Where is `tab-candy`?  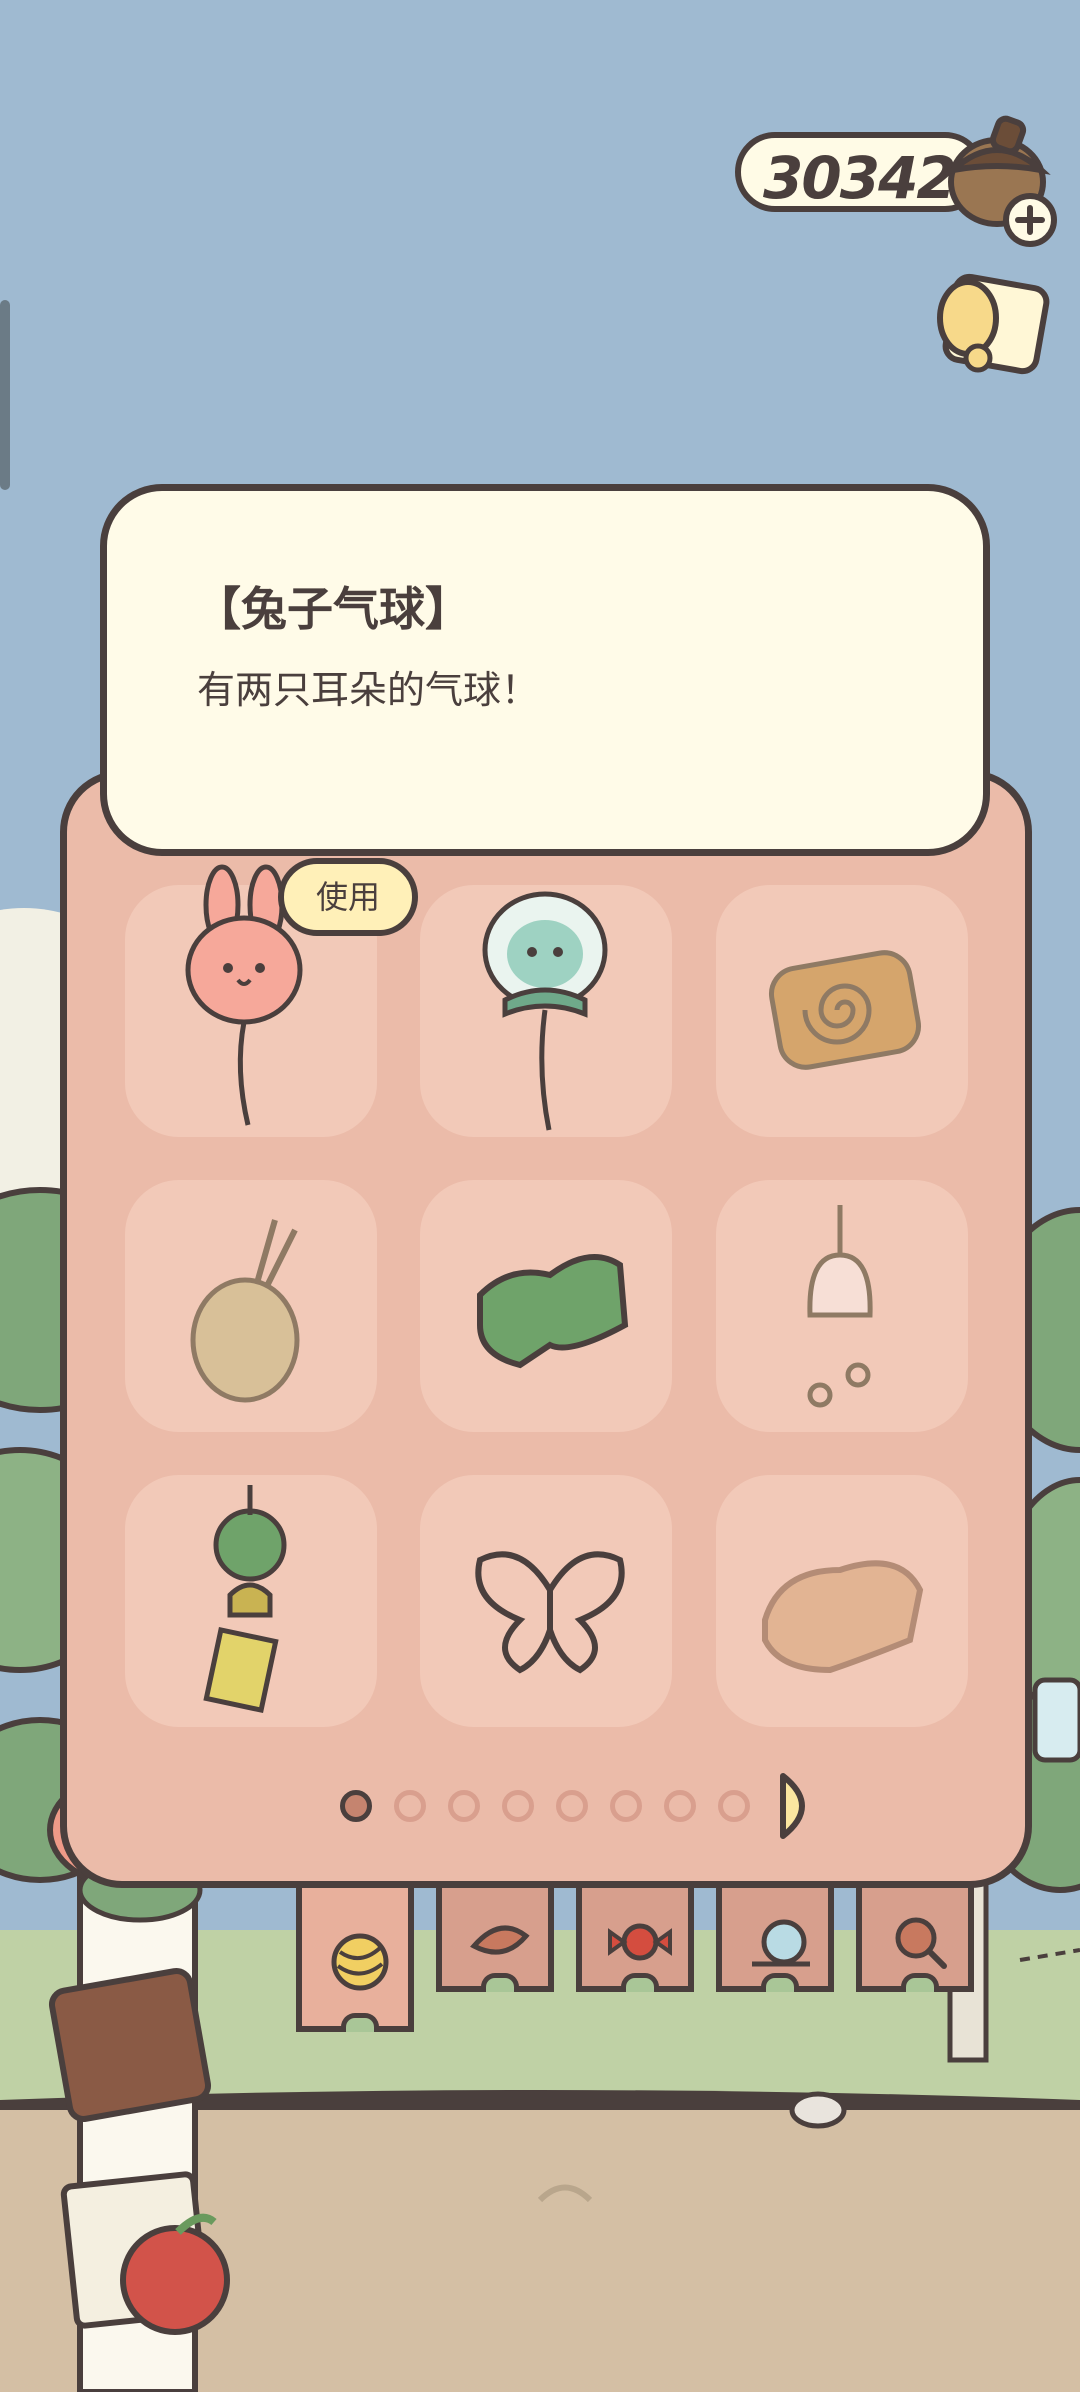
tab-candy is located at coordinates (635, 1938).